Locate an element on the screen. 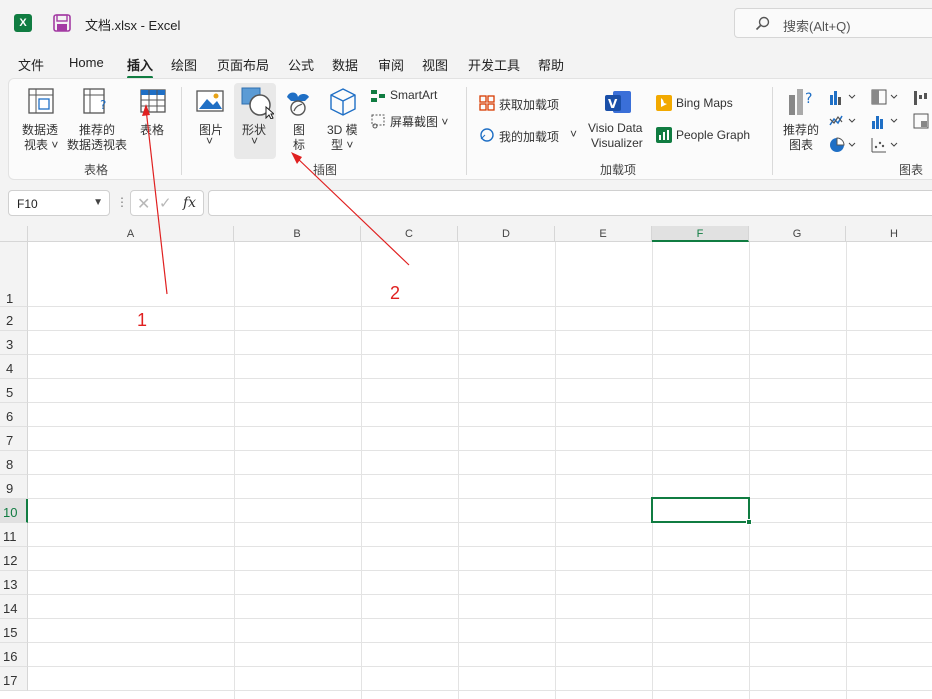  fill-handle is located at coordinates (749, 522).